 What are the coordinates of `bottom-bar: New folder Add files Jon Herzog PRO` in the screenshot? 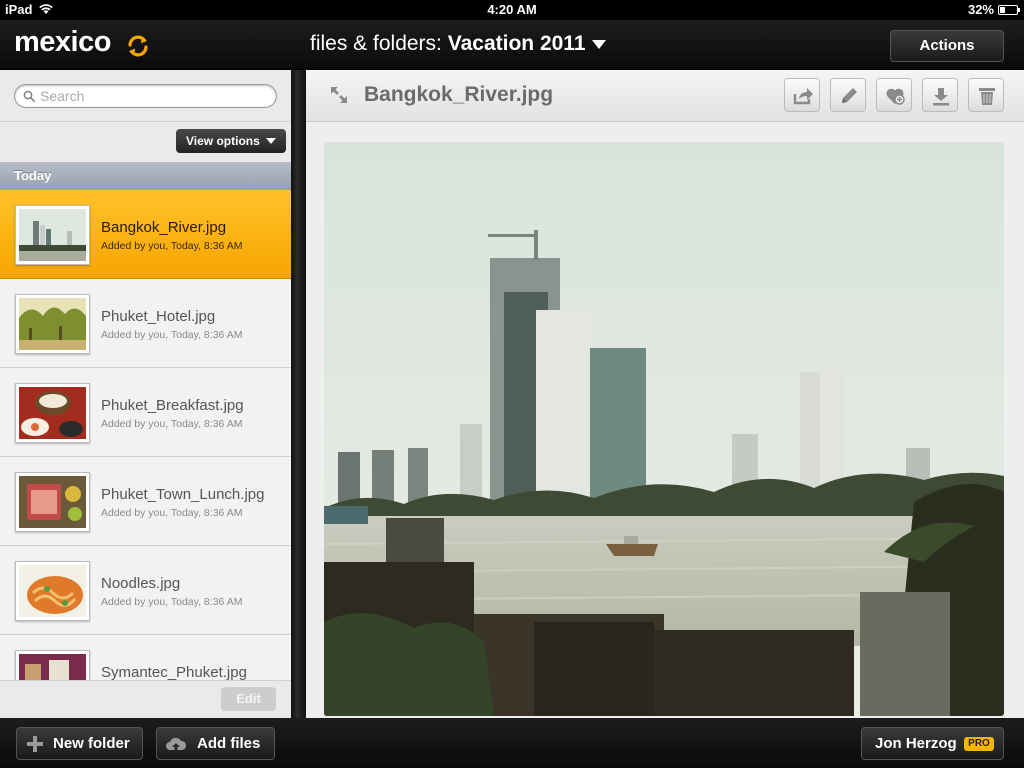 It's located at (512, 743).